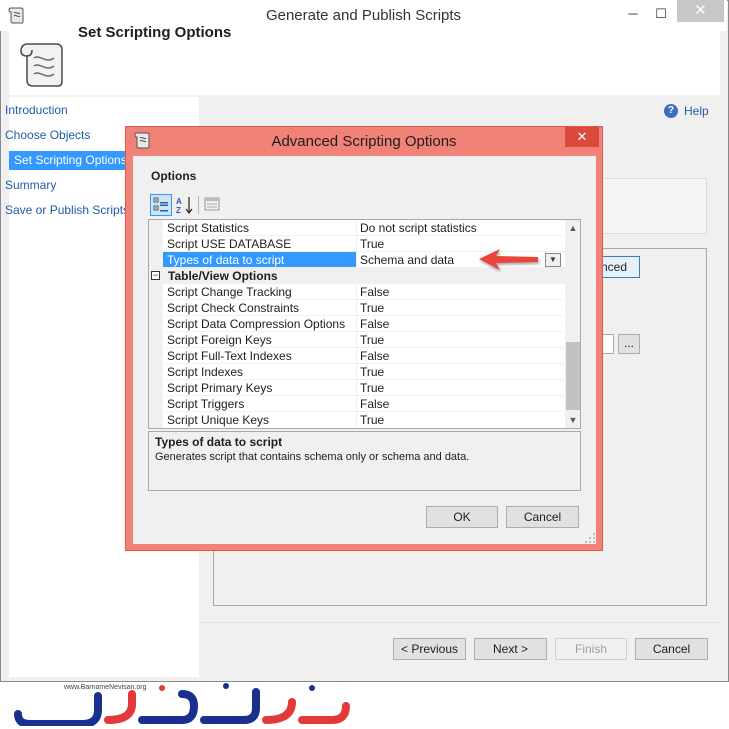 This screenshot has height=729, width=729. I want to click on grid-row: Script Full-Text Indexes False, so click(357, 356).